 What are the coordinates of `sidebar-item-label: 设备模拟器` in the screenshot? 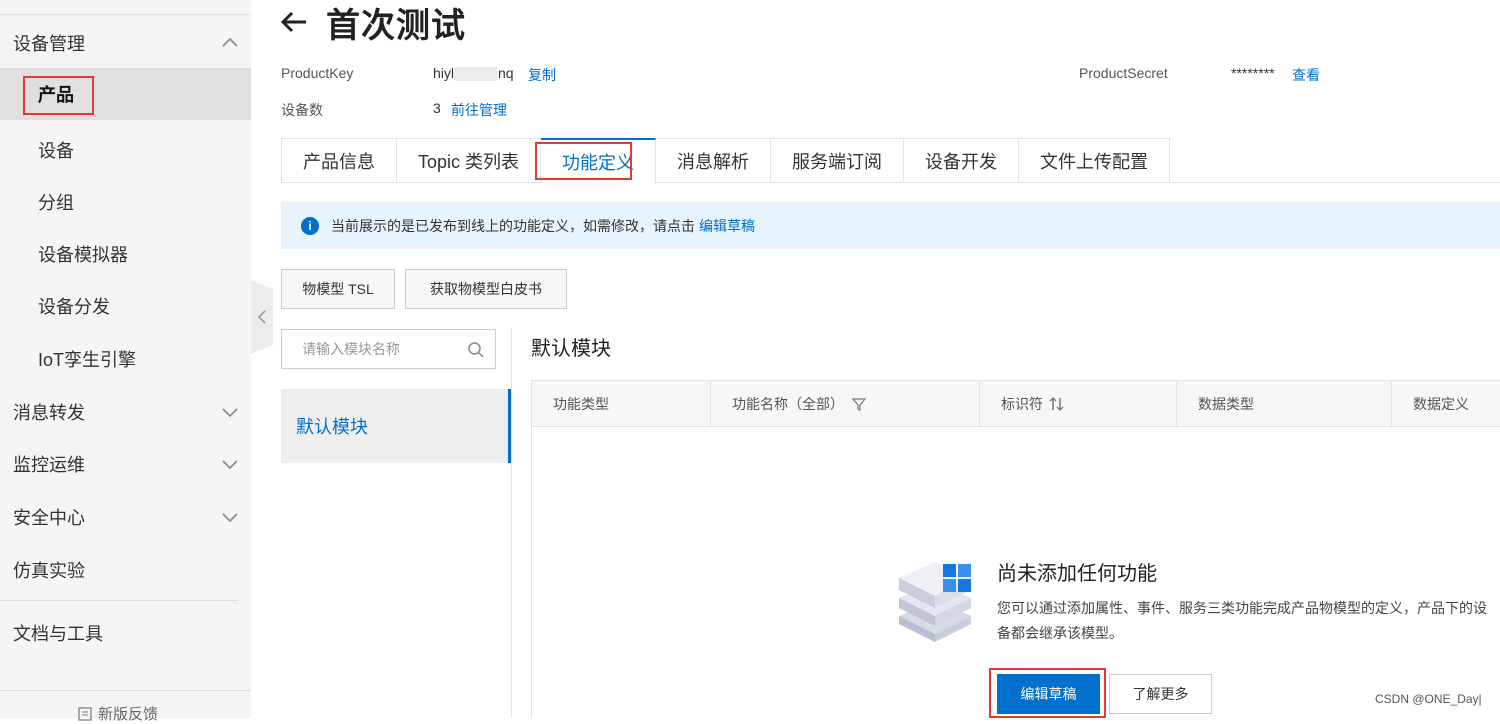 It's located at (83, 255).